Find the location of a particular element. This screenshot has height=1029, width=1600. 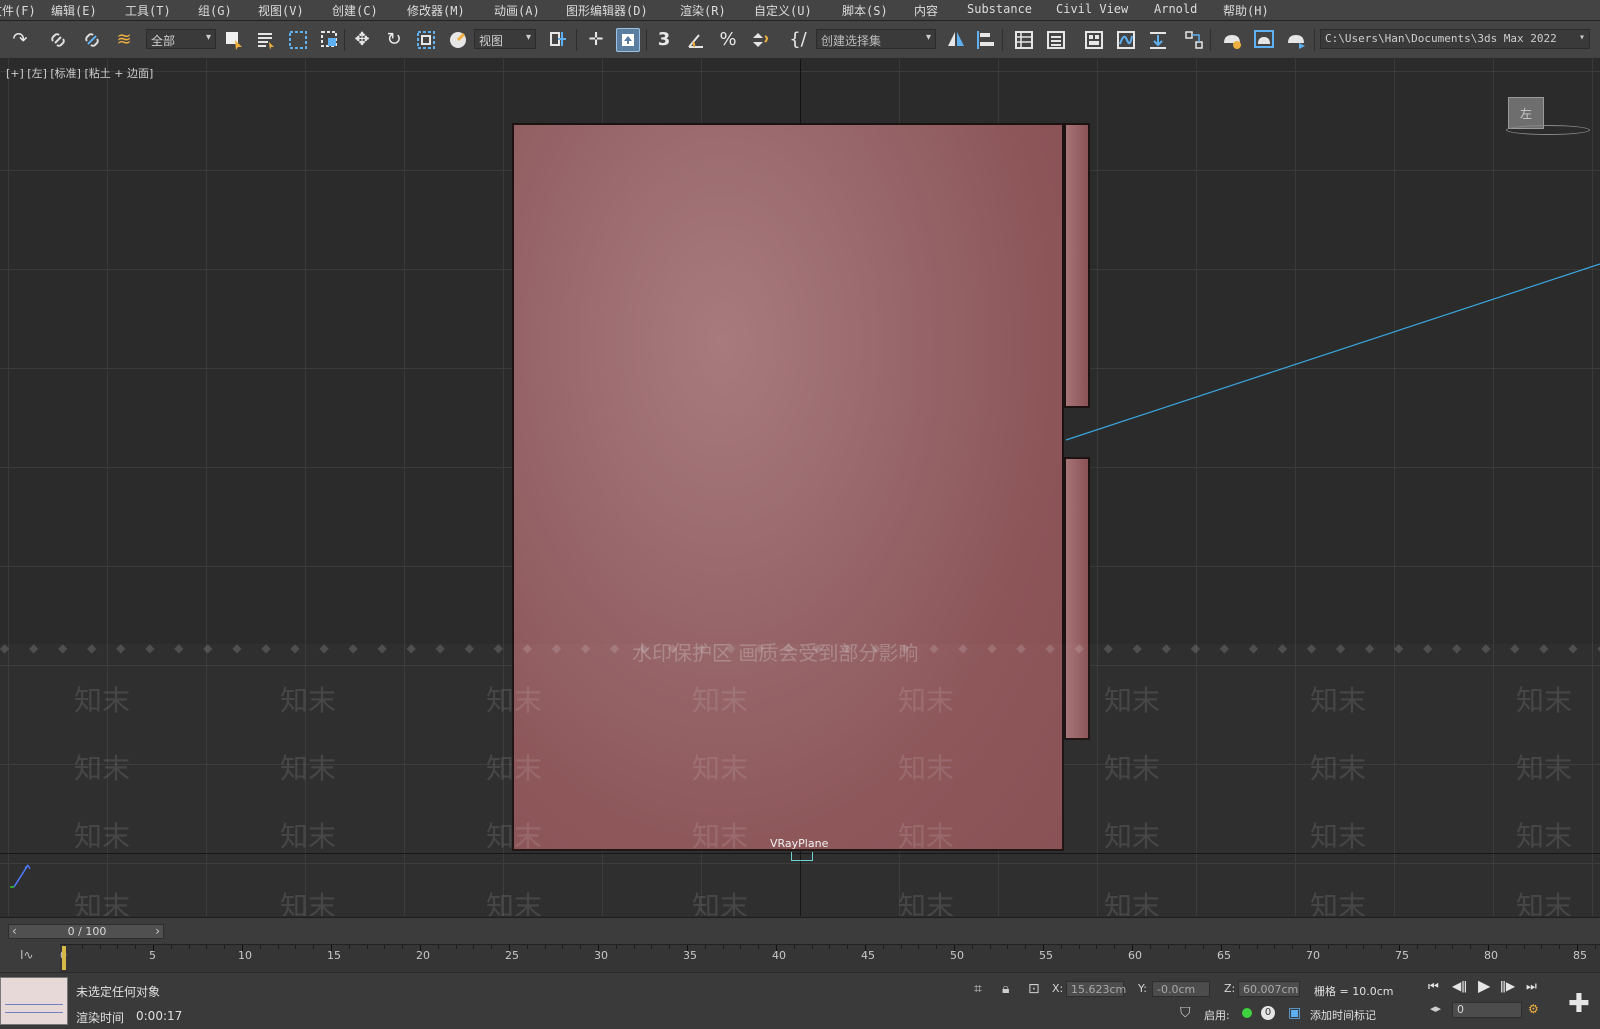

viewport-navigation-plus-icon: ✚ is located at coordinates (1579, 1004).